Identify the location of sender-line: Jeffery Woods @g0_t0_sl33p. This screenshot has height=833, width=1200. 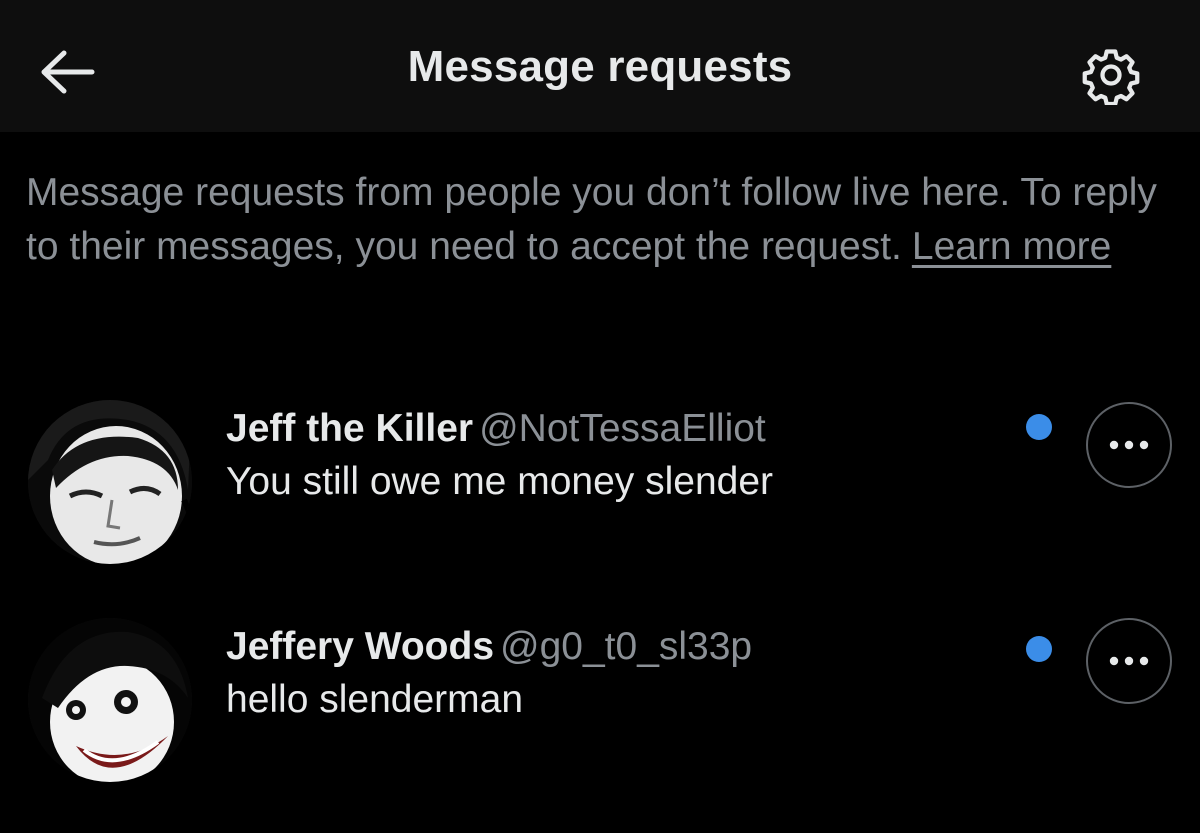
(489, 647).